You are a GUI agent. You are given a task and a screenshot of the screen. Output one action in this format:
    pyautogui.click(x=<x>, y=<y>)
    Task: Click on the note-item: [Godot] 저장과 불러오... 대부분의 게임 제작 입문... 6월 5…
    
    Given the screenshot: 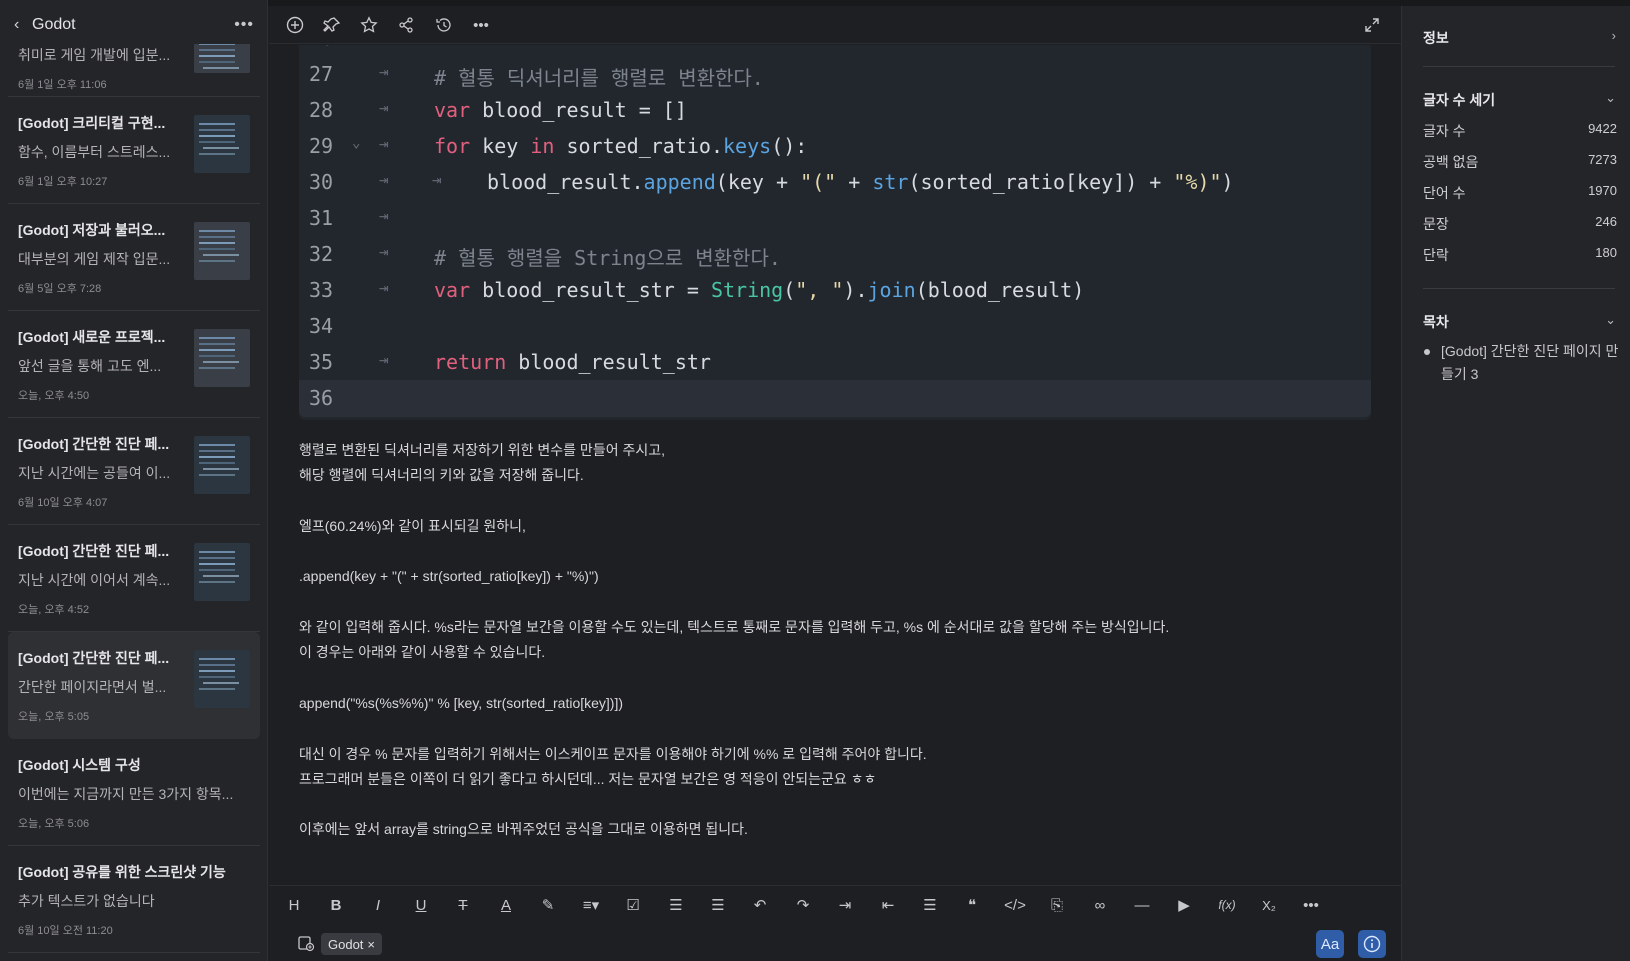 What is the action you would take?
    pyautogui.click(x=134, y=257)
    